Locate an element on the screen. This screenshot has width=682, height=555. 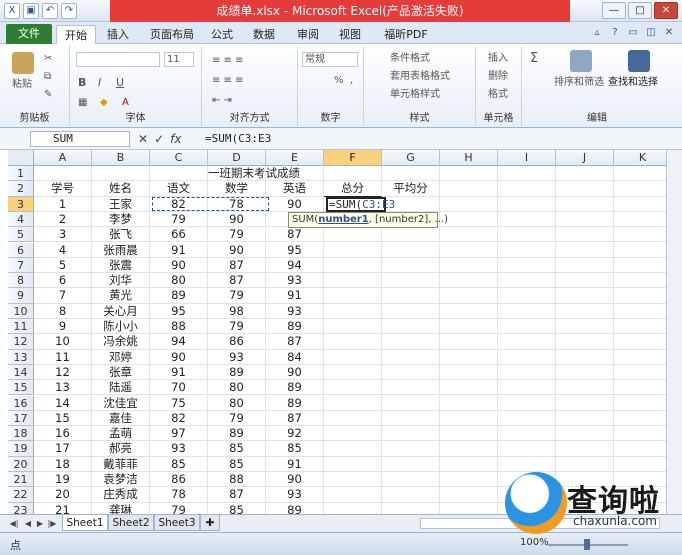
format-painter-icon: ✎ is located at coordinates (48, 95).